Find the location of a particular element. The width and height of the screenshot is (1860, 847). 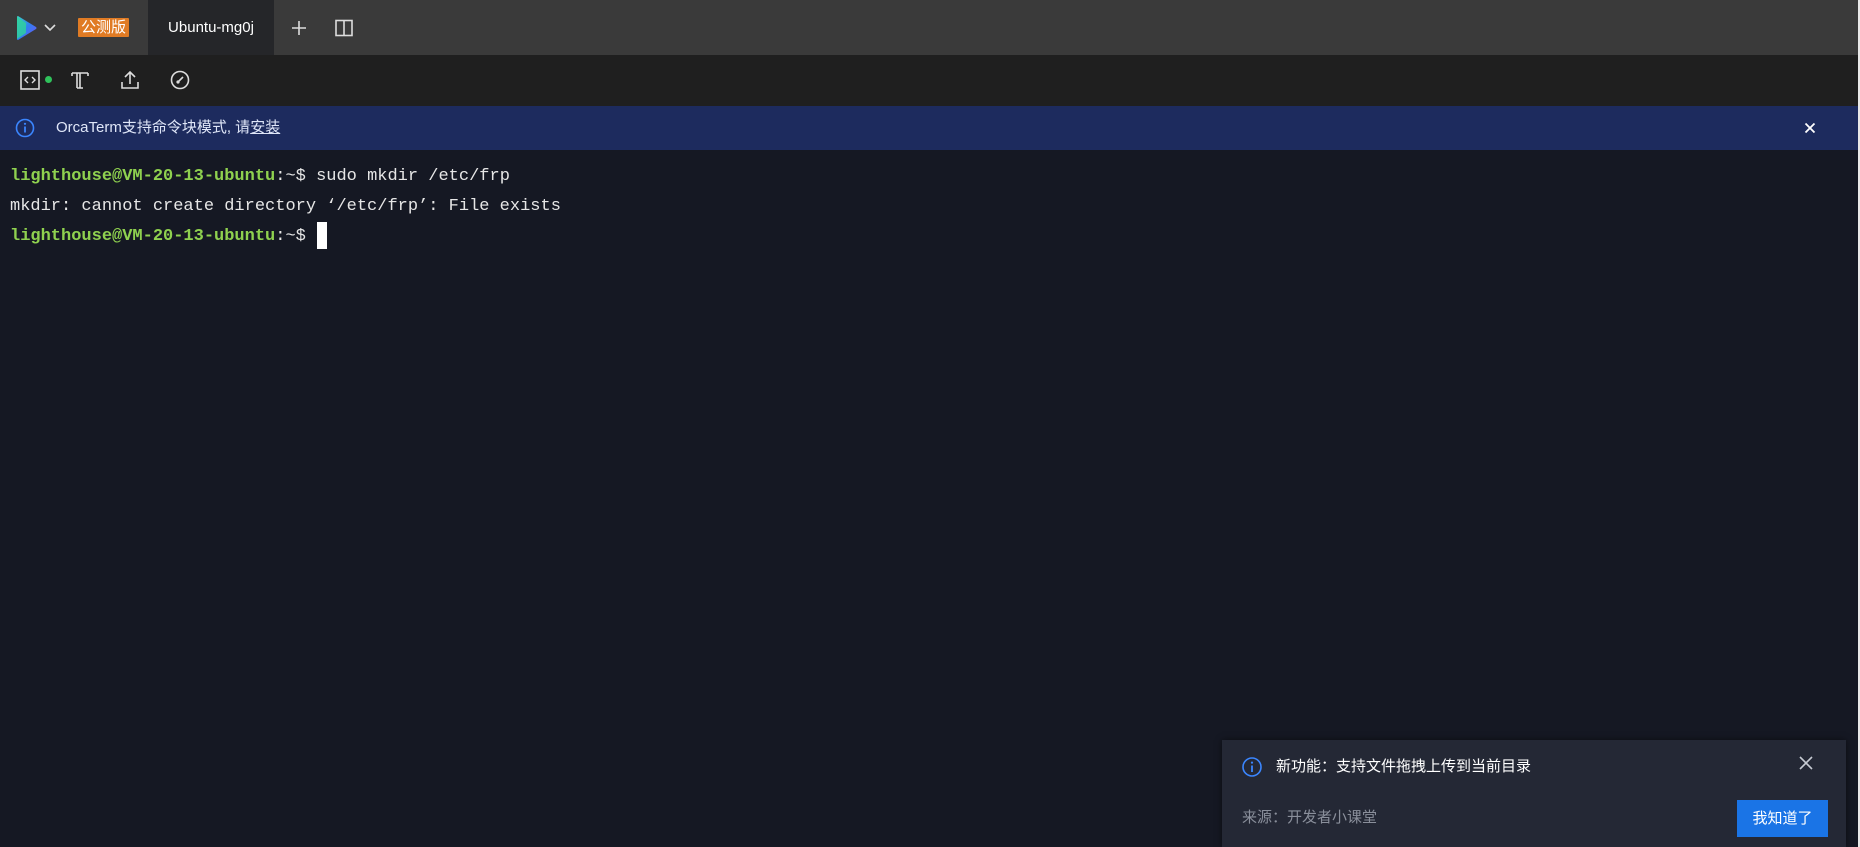

tab-label: Ubuntu-mg0j is located at coordinates (211, 27).